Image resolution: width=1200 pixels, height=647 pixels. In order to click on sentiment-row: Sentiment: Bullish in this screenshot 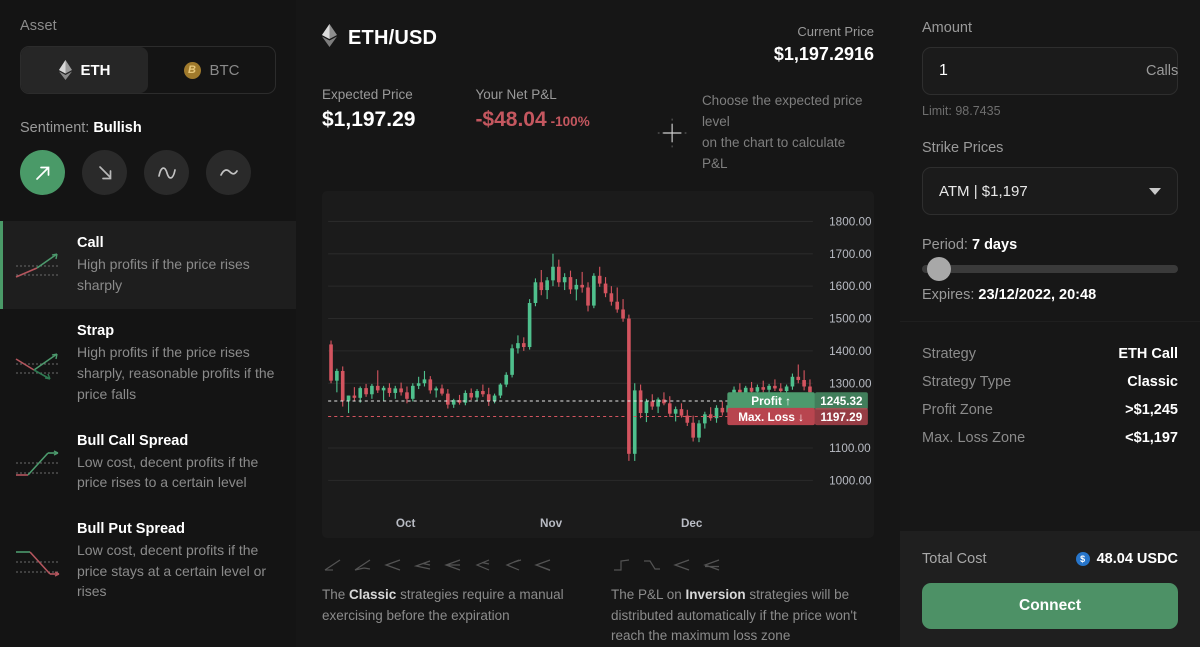, I will do `click(148, 128)`.